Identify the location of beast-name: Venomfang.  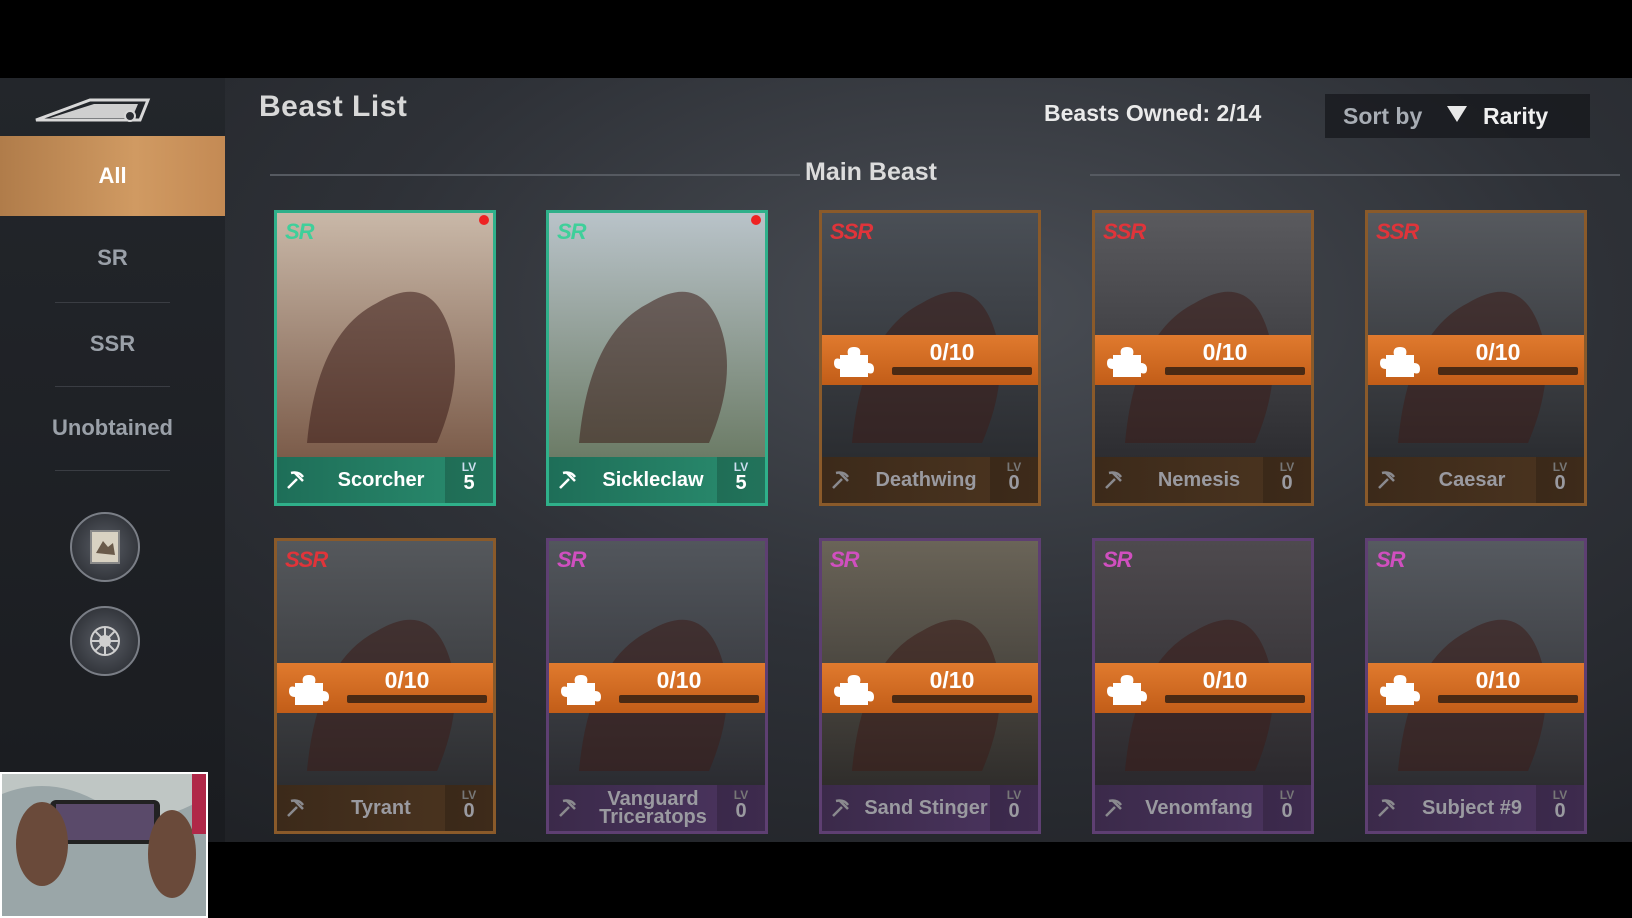
(1199, 808).